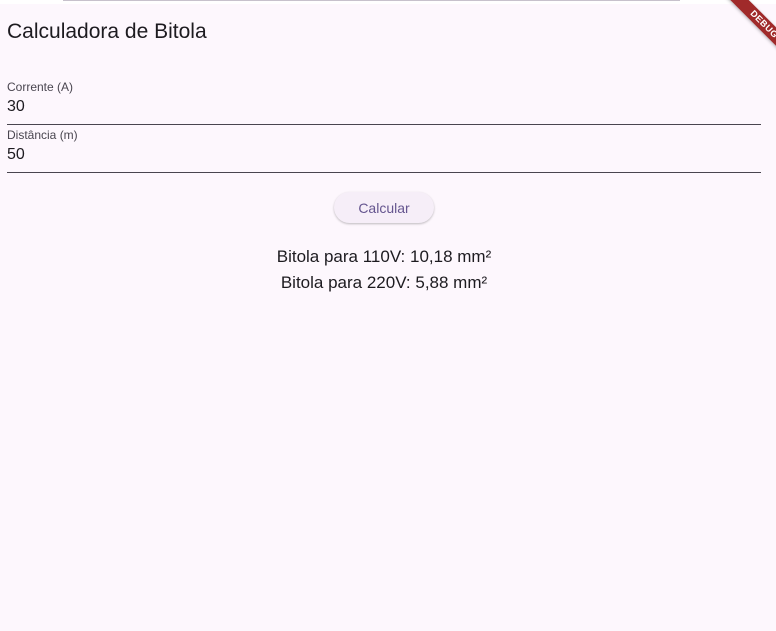 This screenshot has height=631, width=776. I want to click on top-divider, so click(371, 0).